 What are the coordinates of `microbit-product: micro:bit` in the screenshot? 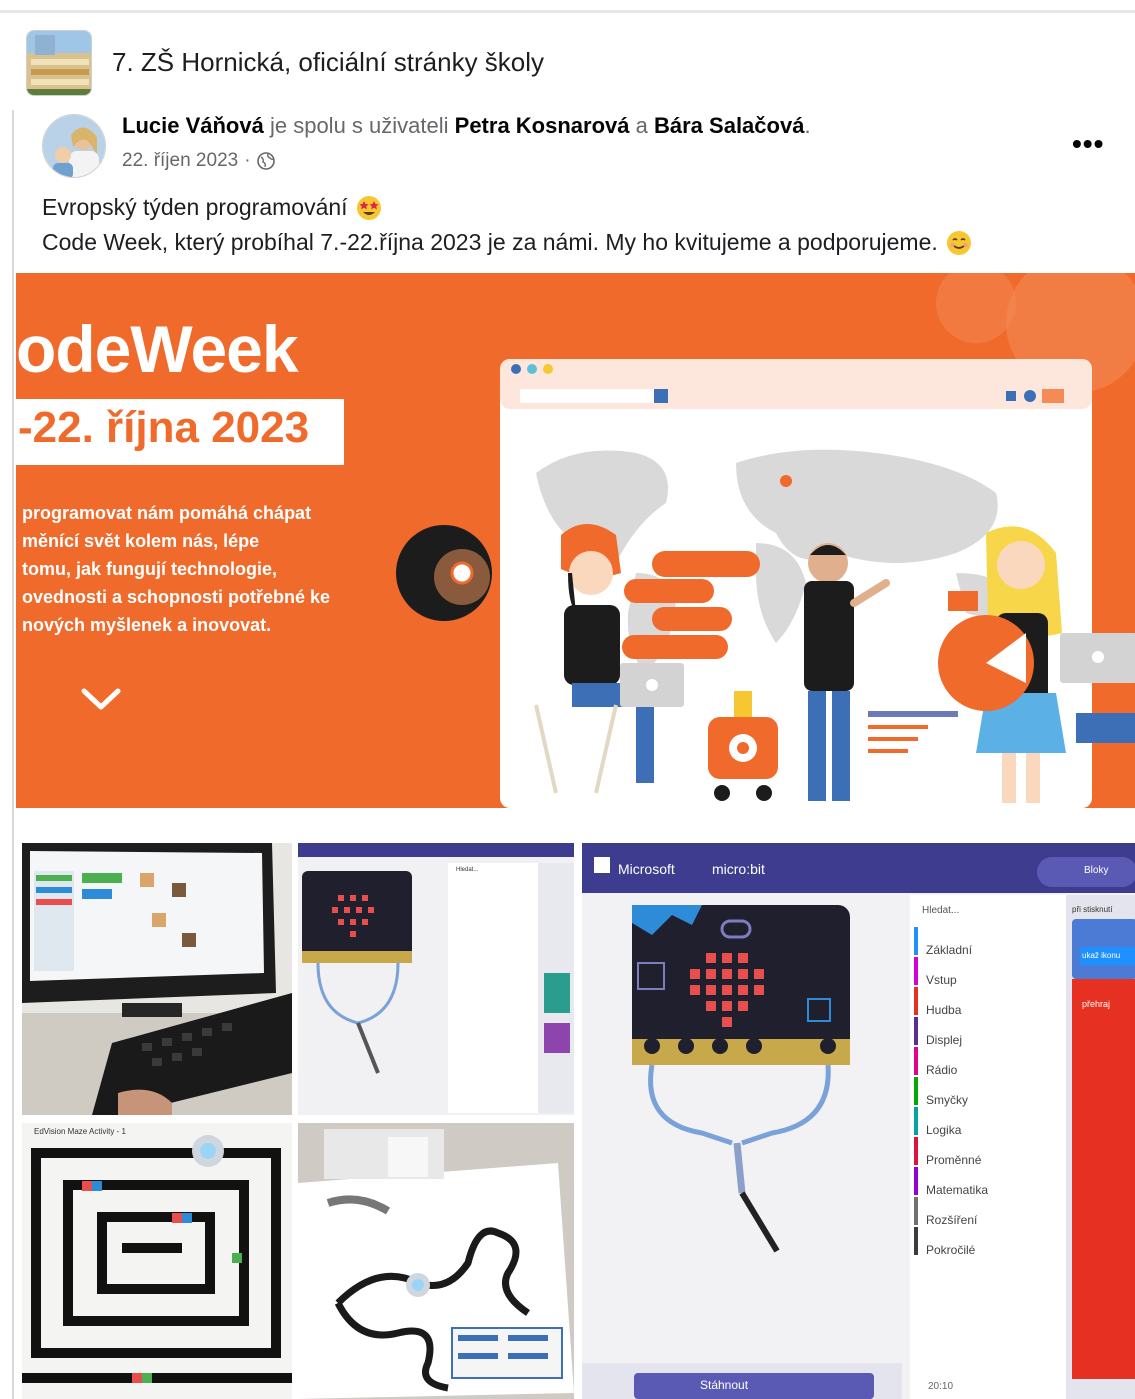 It's located at (738, 869).